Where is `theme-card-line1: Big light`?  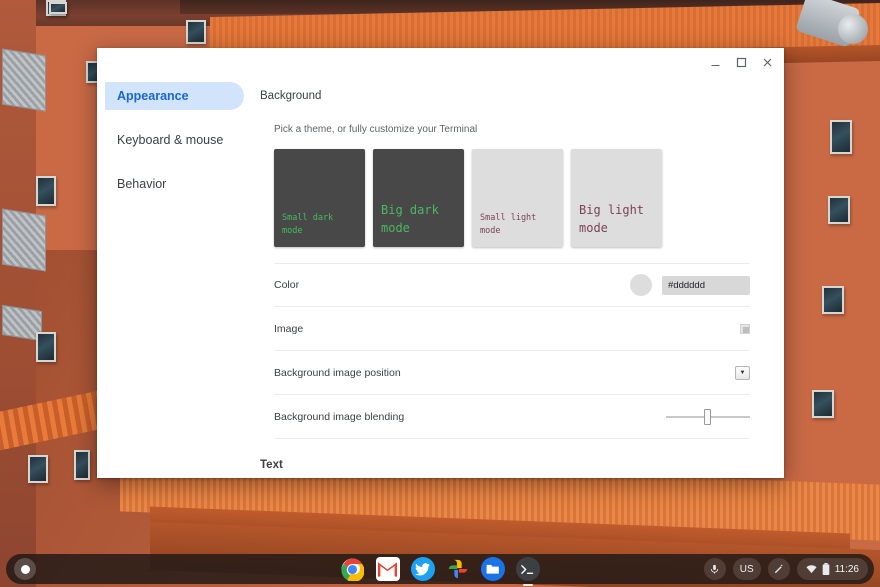
theme-card-line1: Big light is located at coordinates (612, 209).